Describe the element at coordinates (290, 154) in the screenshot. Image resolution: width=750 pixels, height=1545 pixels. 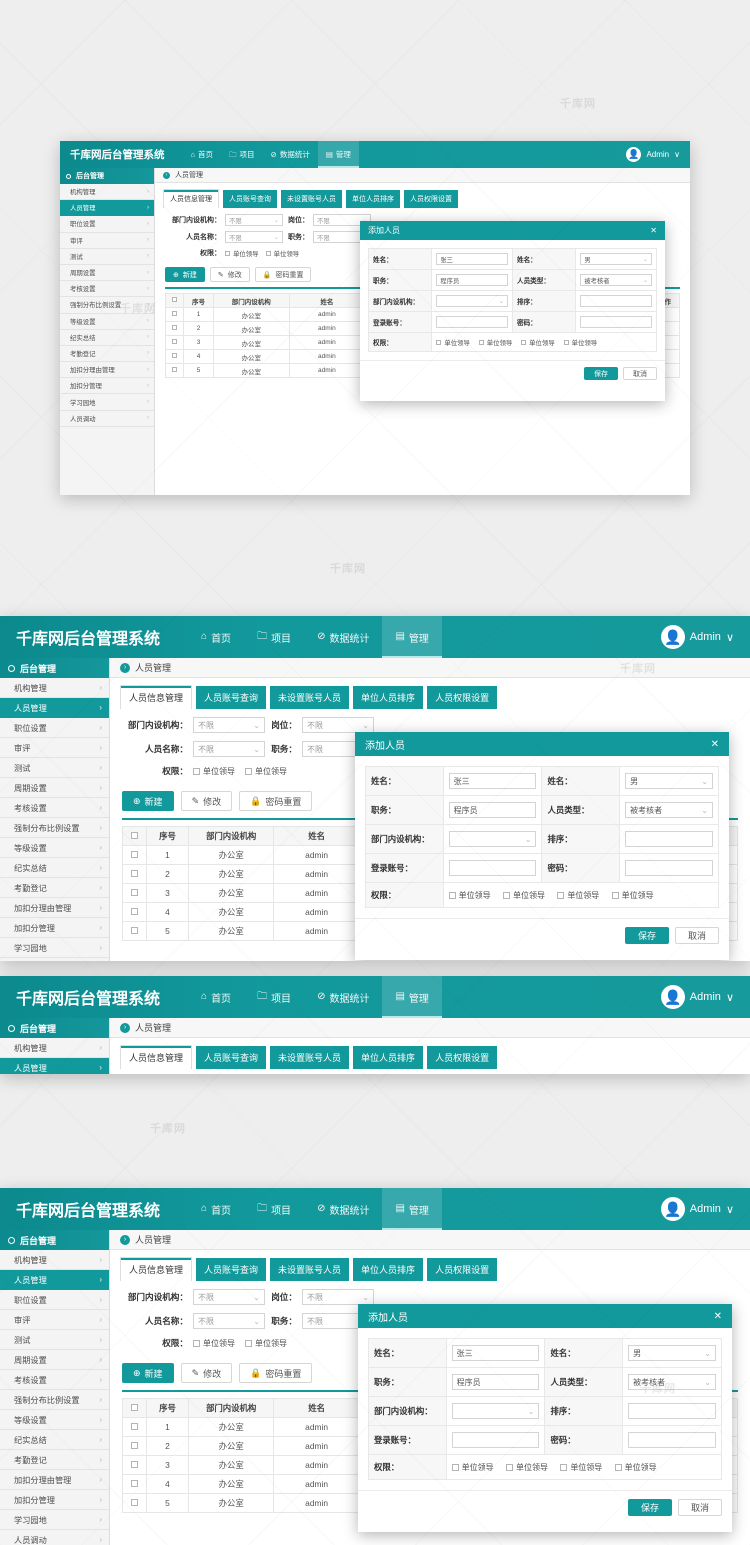
I see `nav-item-statistics: ⊘ 数据统计` at that location.